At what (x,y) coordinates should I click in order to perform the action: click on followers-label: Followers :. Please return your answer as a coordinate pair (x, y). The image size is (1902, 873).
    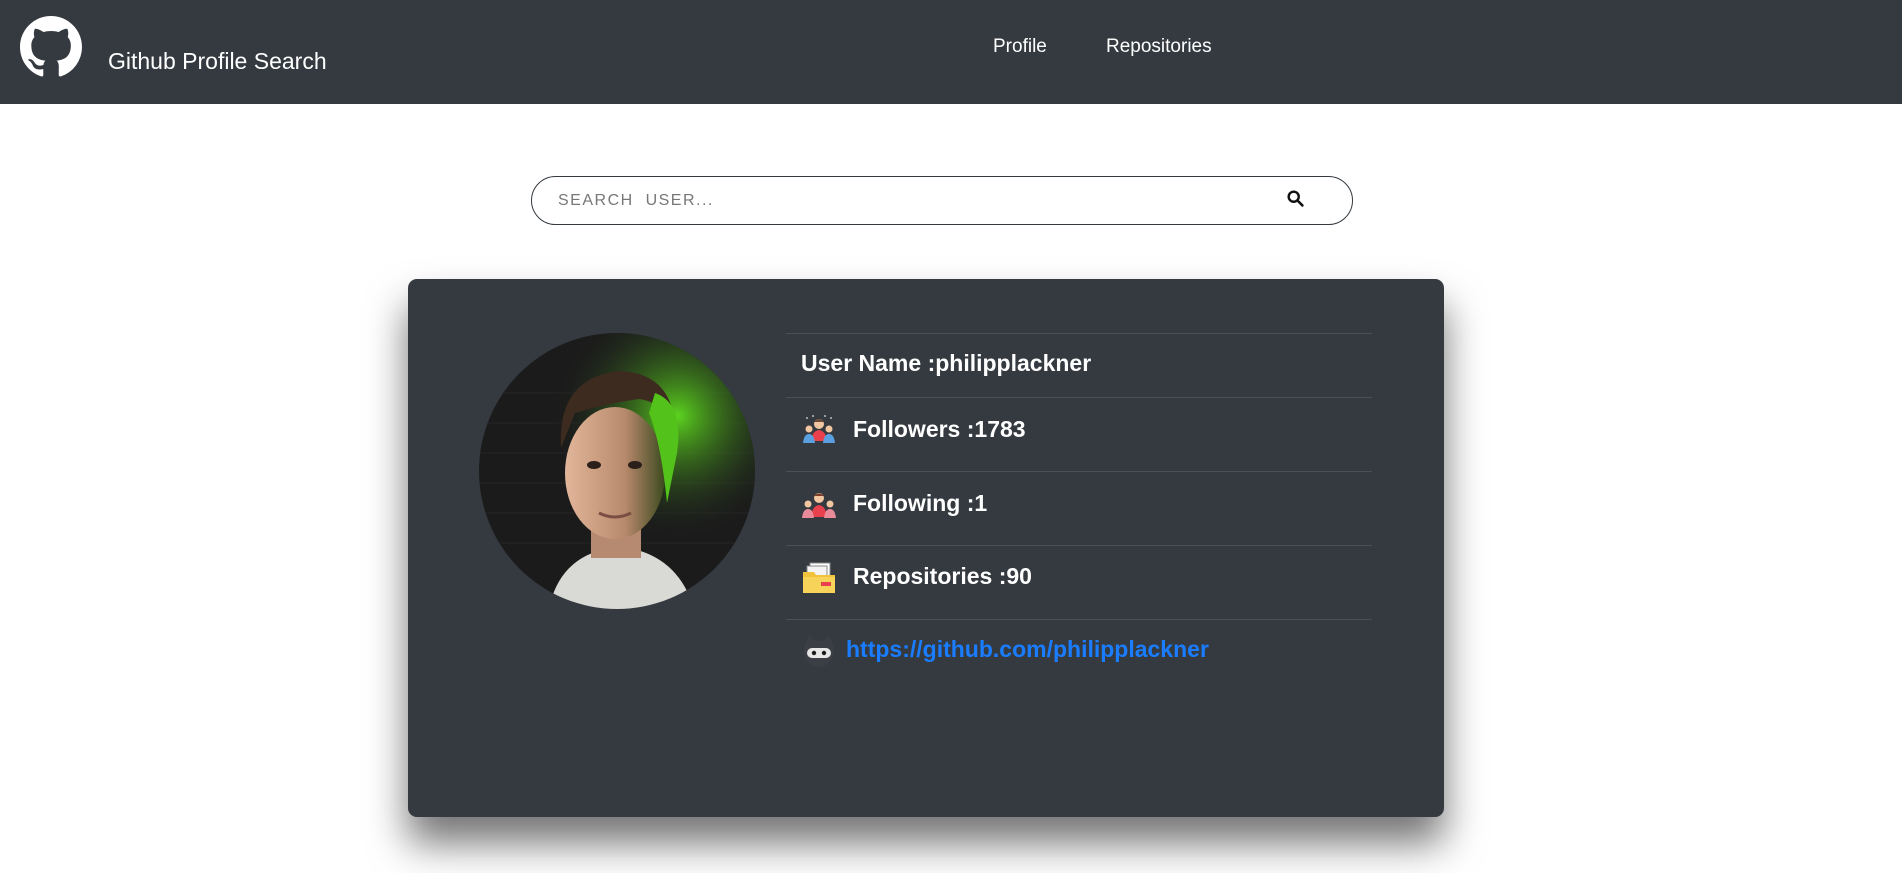
    Looking at the image, I should click on (914, 429).